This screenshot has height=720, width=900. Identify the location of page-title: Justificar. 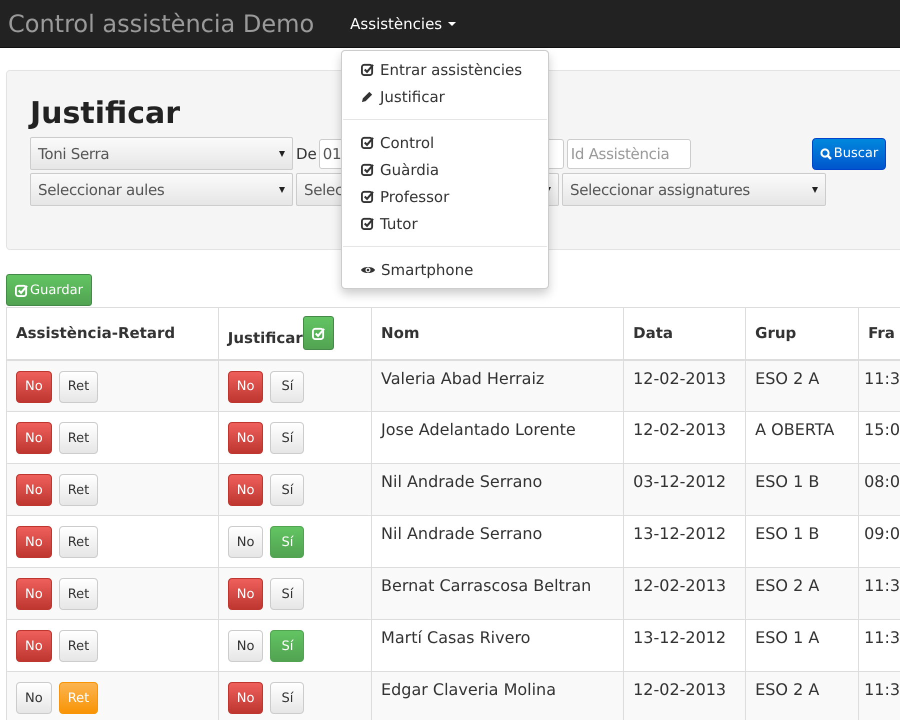
(105, 114).